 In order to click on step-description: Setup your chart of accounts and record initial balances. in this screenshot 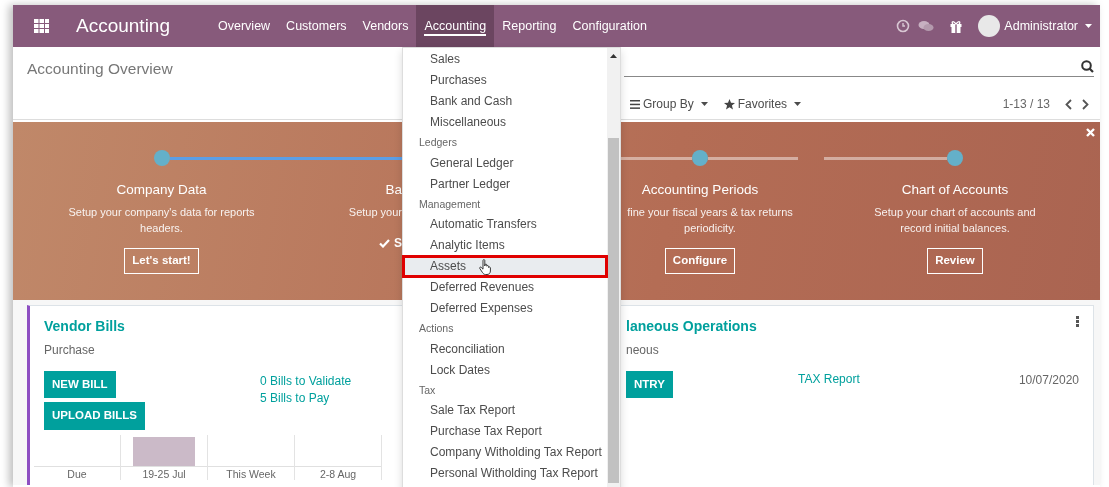, I will do `click(955, 221)`.